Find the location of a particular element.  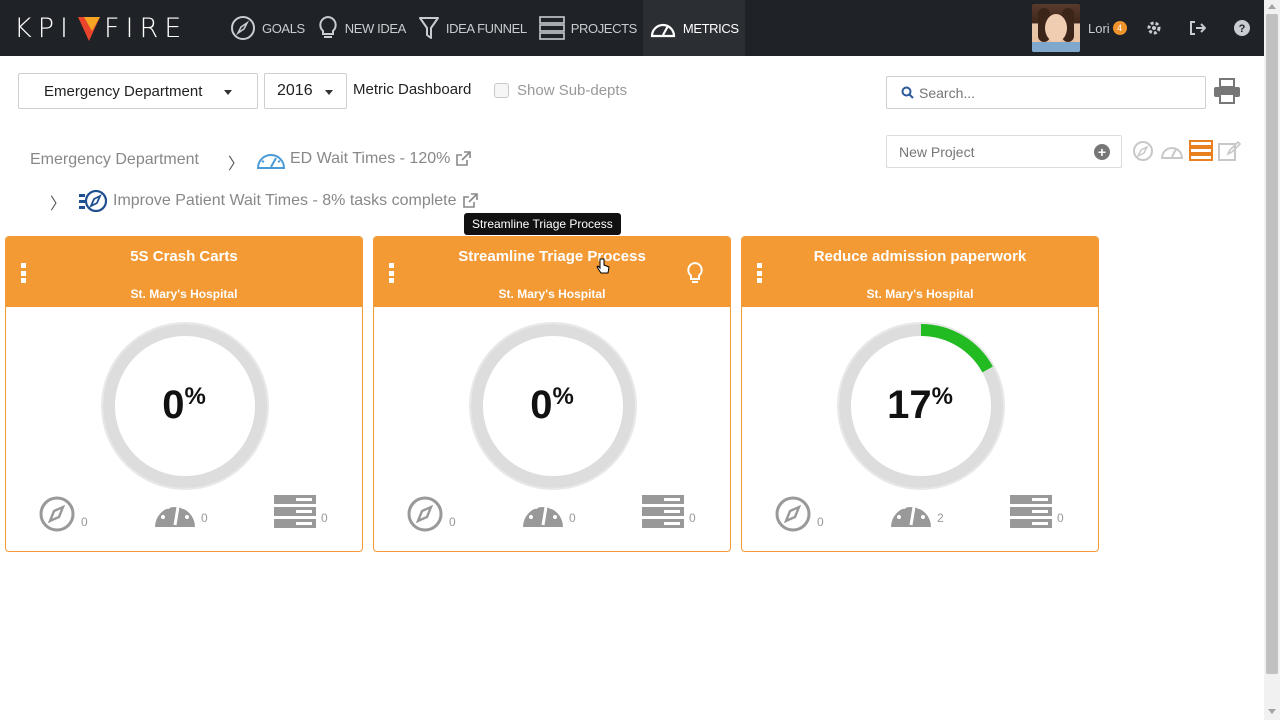

nav-idea-funnel: IDEA FUNNEL is located at coordinates (472, 28).